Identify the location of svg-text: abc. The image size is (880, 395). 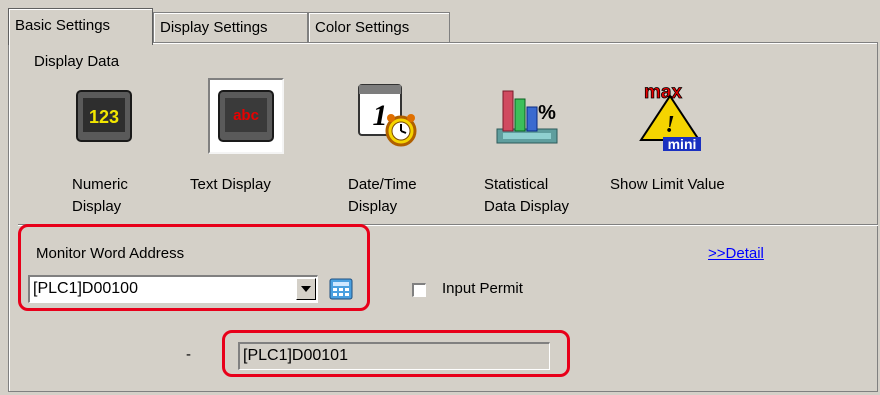
(246, 115).